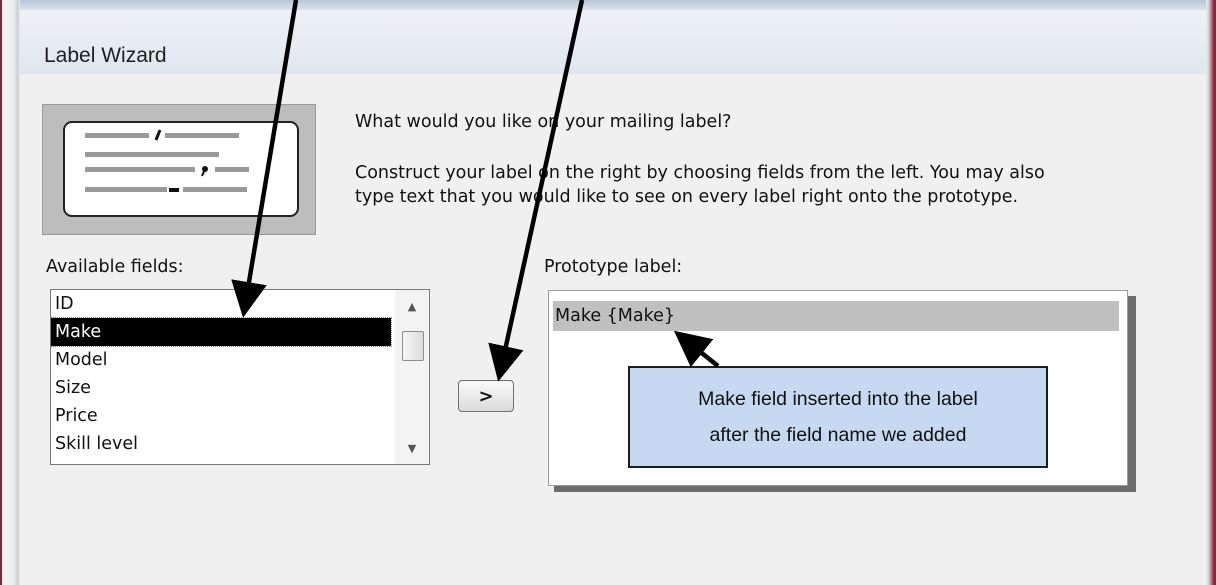 The image size is (1216, 585). What do you see at coordinates (613, 42) in the screenshot?
I see `title-bar: Label Wizard` at bounding box center [613, 42].